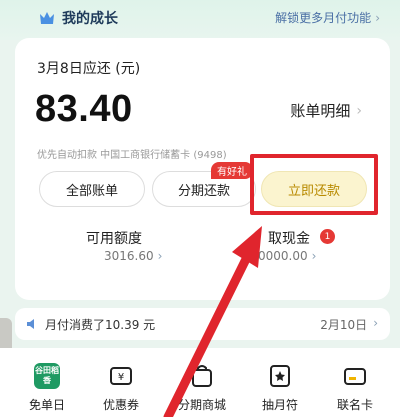 The image size is (400, 417). Describe the element at coordinates (47, 376) in the screenshot. I see `brand-tile-icon: 谷田稻香` at that location.